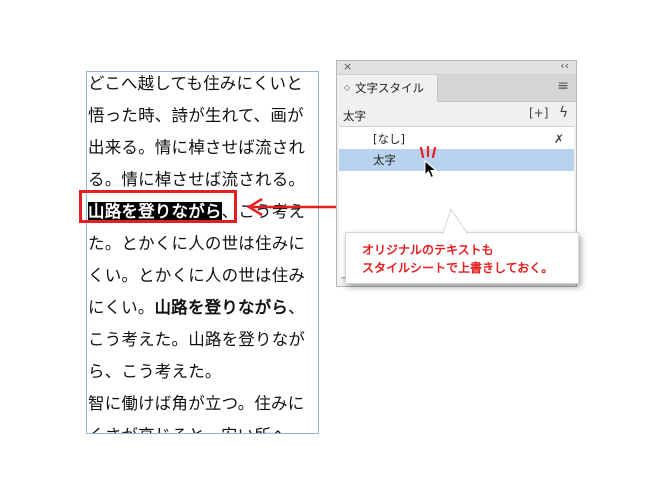 This screenshot has width=661, height=498. What do you see at coordinates (456, 68) in the screenshot?
I see `panel-title-strip: × ‹‹` at bounding box center [456, 68].